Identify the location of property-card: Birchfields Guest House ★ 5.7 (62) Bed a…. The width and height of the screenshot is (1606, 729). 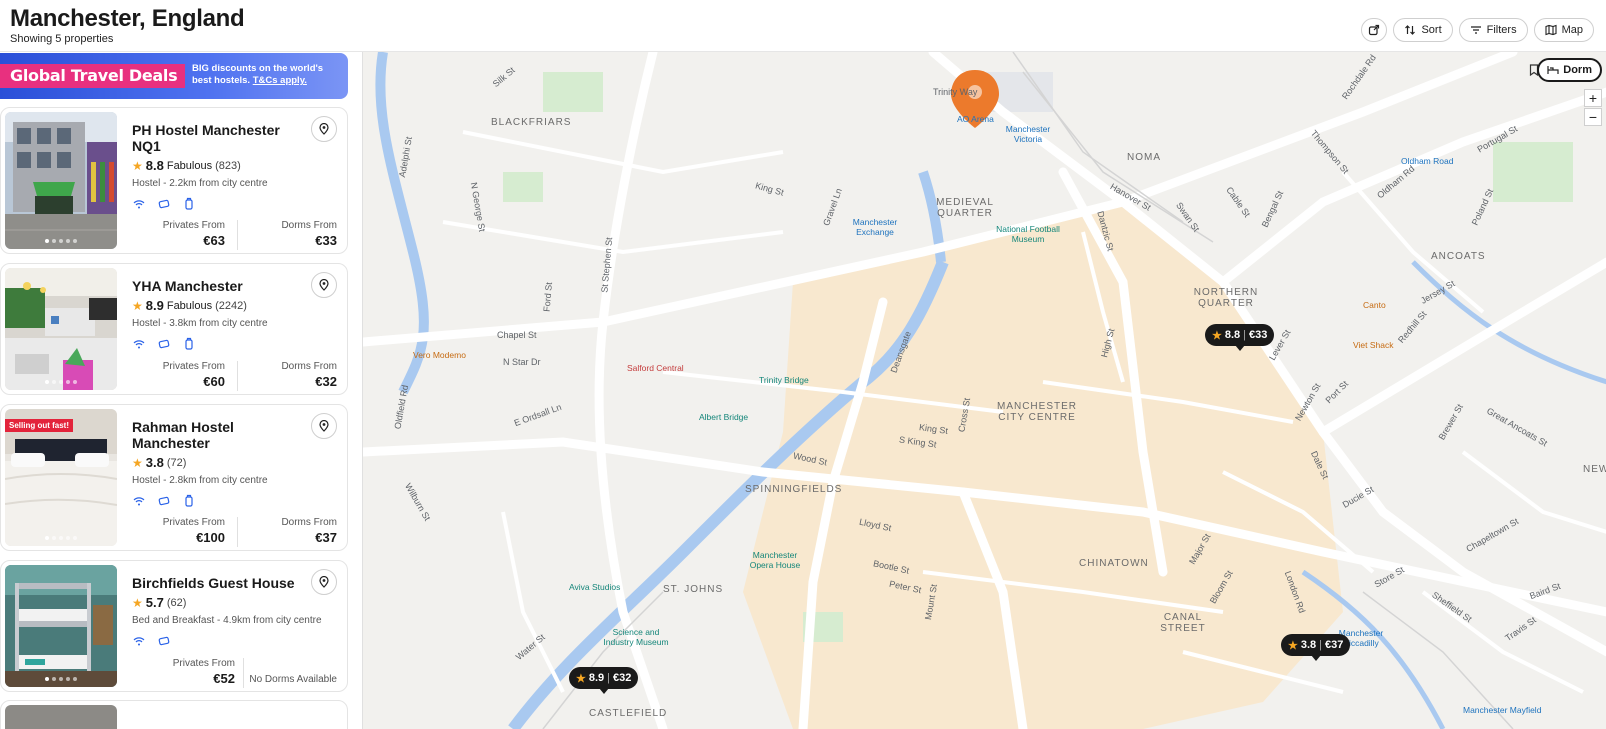
(174, 626).